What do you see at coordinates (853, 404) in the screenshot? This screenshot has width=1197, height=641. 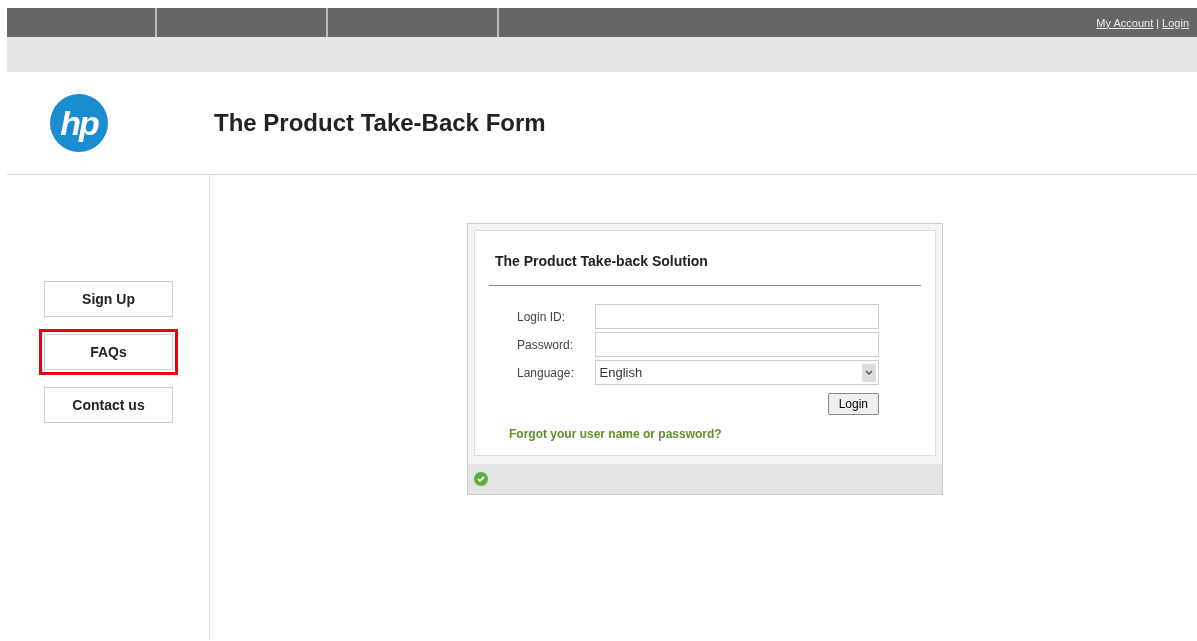 I see `login-button: Login` at bounding box center [853, 404].